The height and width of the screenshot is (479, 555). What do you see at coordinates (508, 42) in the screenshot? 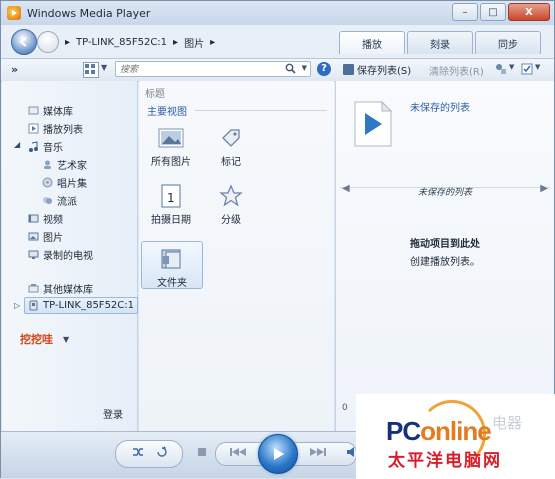
I see `tab-sync: 同步` at bounding box center [508, 42].